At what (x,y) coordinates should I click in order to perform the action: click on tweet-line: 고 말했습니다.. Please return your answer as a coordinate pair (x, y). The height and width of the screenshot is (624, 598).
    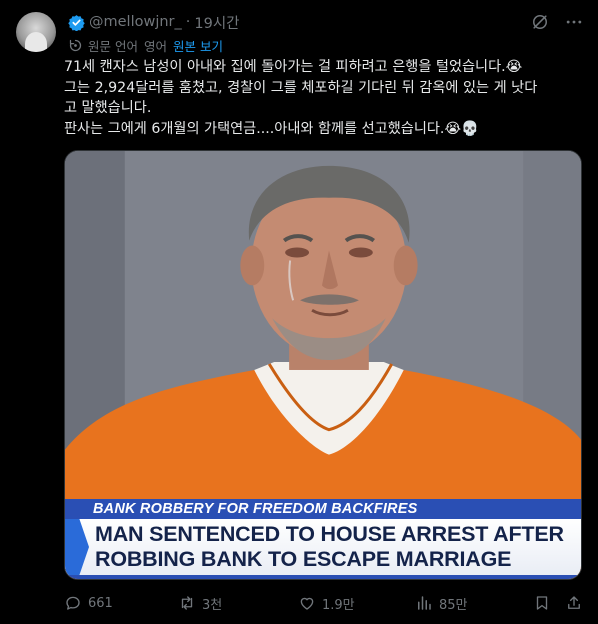
    Looking at the image, I should click on (108, 108).